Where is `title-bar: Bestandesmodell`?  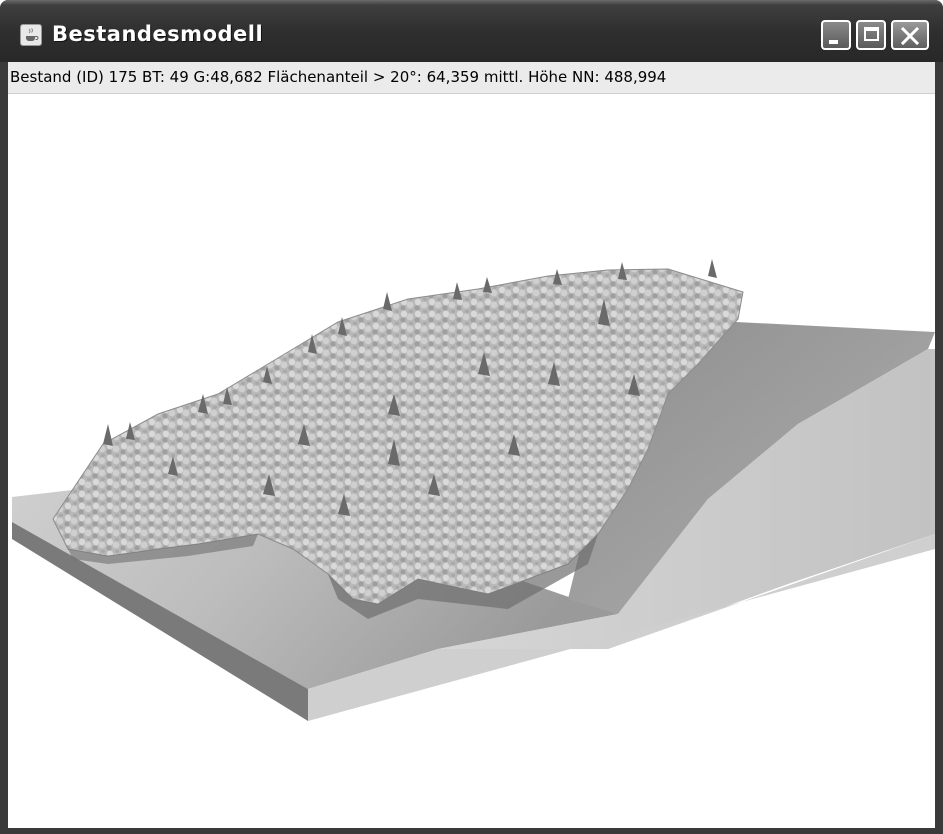
title-bar: Bestandesmodell is located at coordinates (471, 31).